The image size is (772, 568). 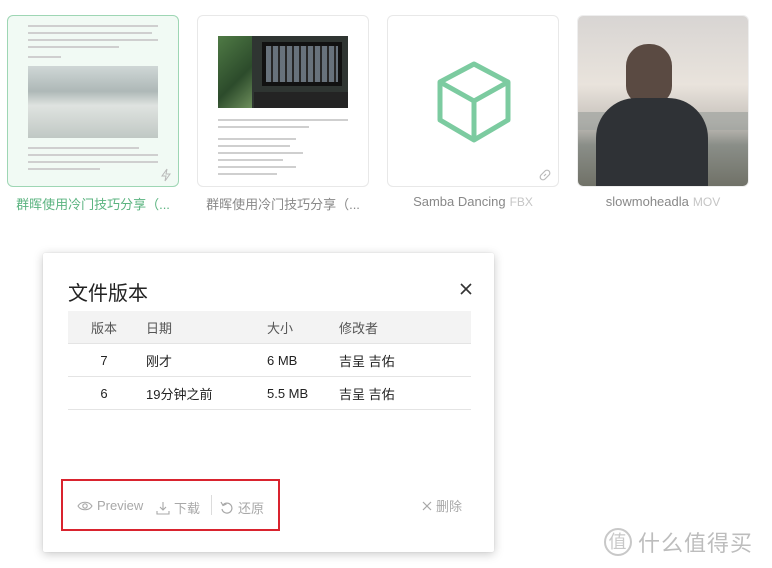 What do you see at coordinates (163, 508) in the screenshot?
I see `download-icon` at bounding box center [163, 508].